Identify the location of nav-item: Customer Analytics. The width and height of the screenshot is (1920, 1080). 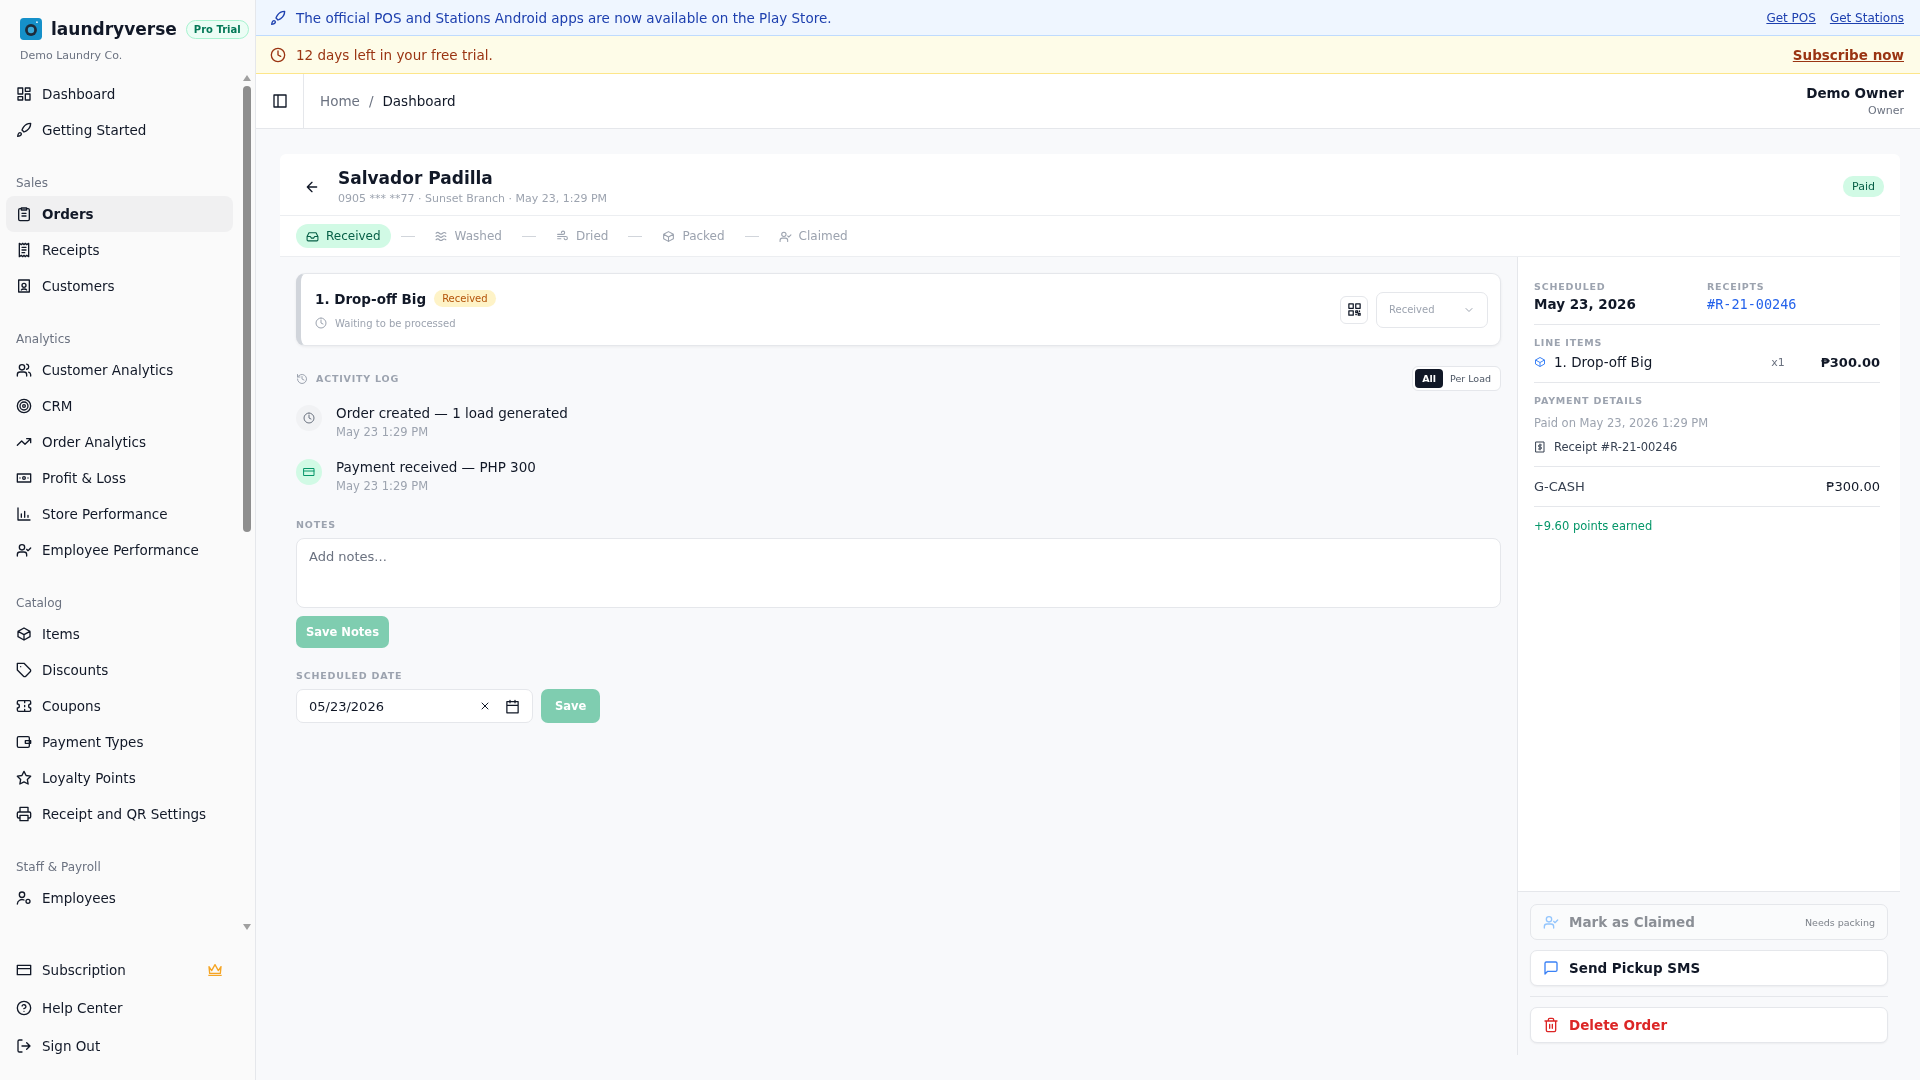
(119, 370).